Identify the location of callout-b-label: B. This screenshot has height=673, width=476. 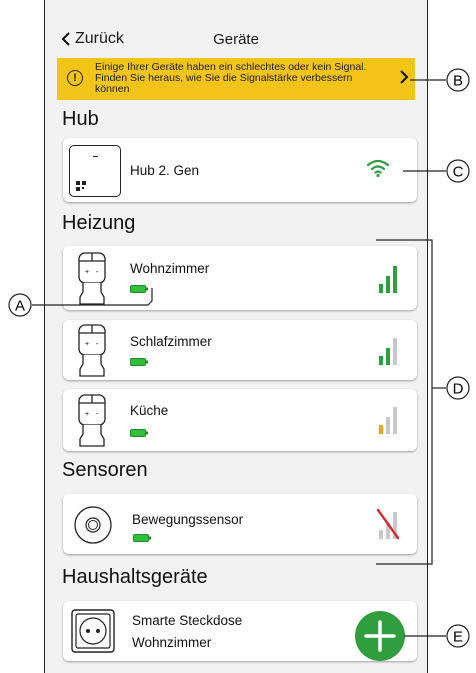
(458, 81).